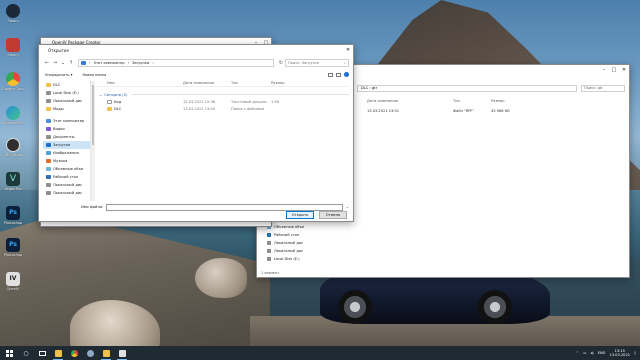 The height and width of the screenshot is (360, 640). I want to click on computer-icon, so click(48, 121).